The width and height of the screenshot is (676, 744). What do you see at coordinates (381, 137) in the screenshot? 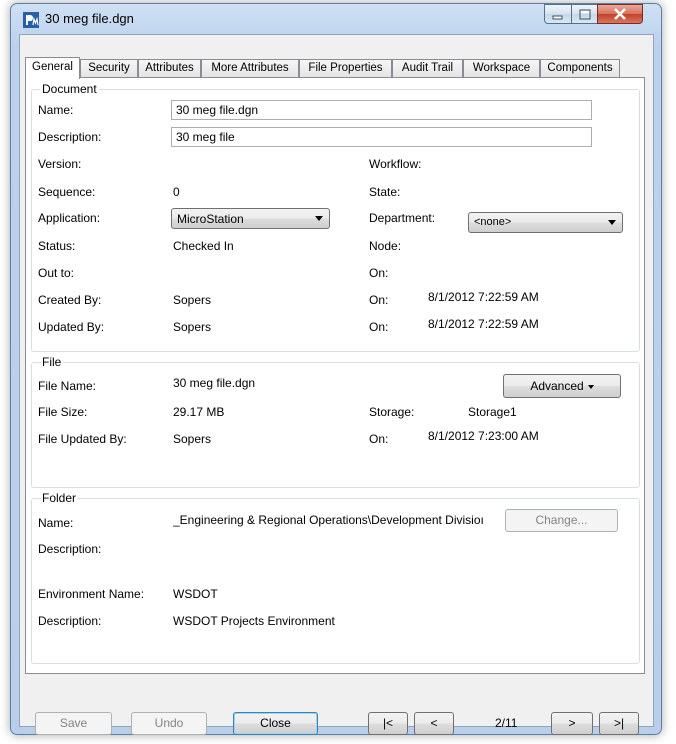
I see `description-field: 30 meg file` at bounding box center [381, 137].